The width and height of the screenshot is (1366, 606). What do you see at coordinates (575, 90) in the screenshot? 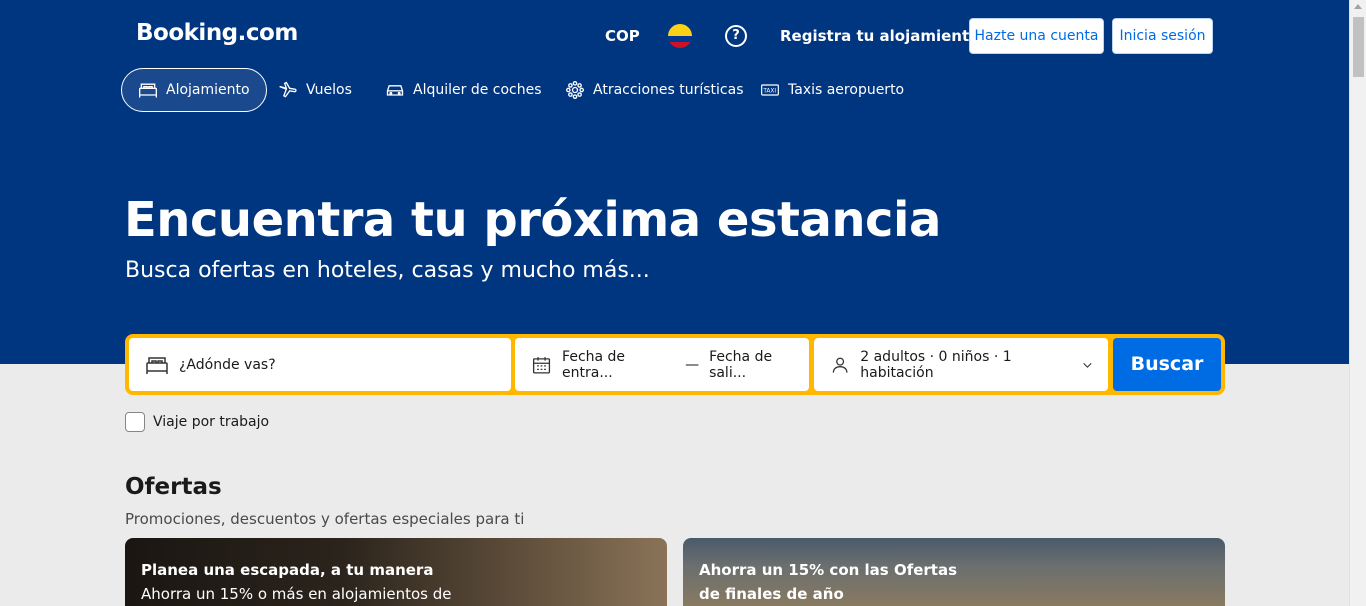
I see `attractions-icon` at bounding box center [575, 90].